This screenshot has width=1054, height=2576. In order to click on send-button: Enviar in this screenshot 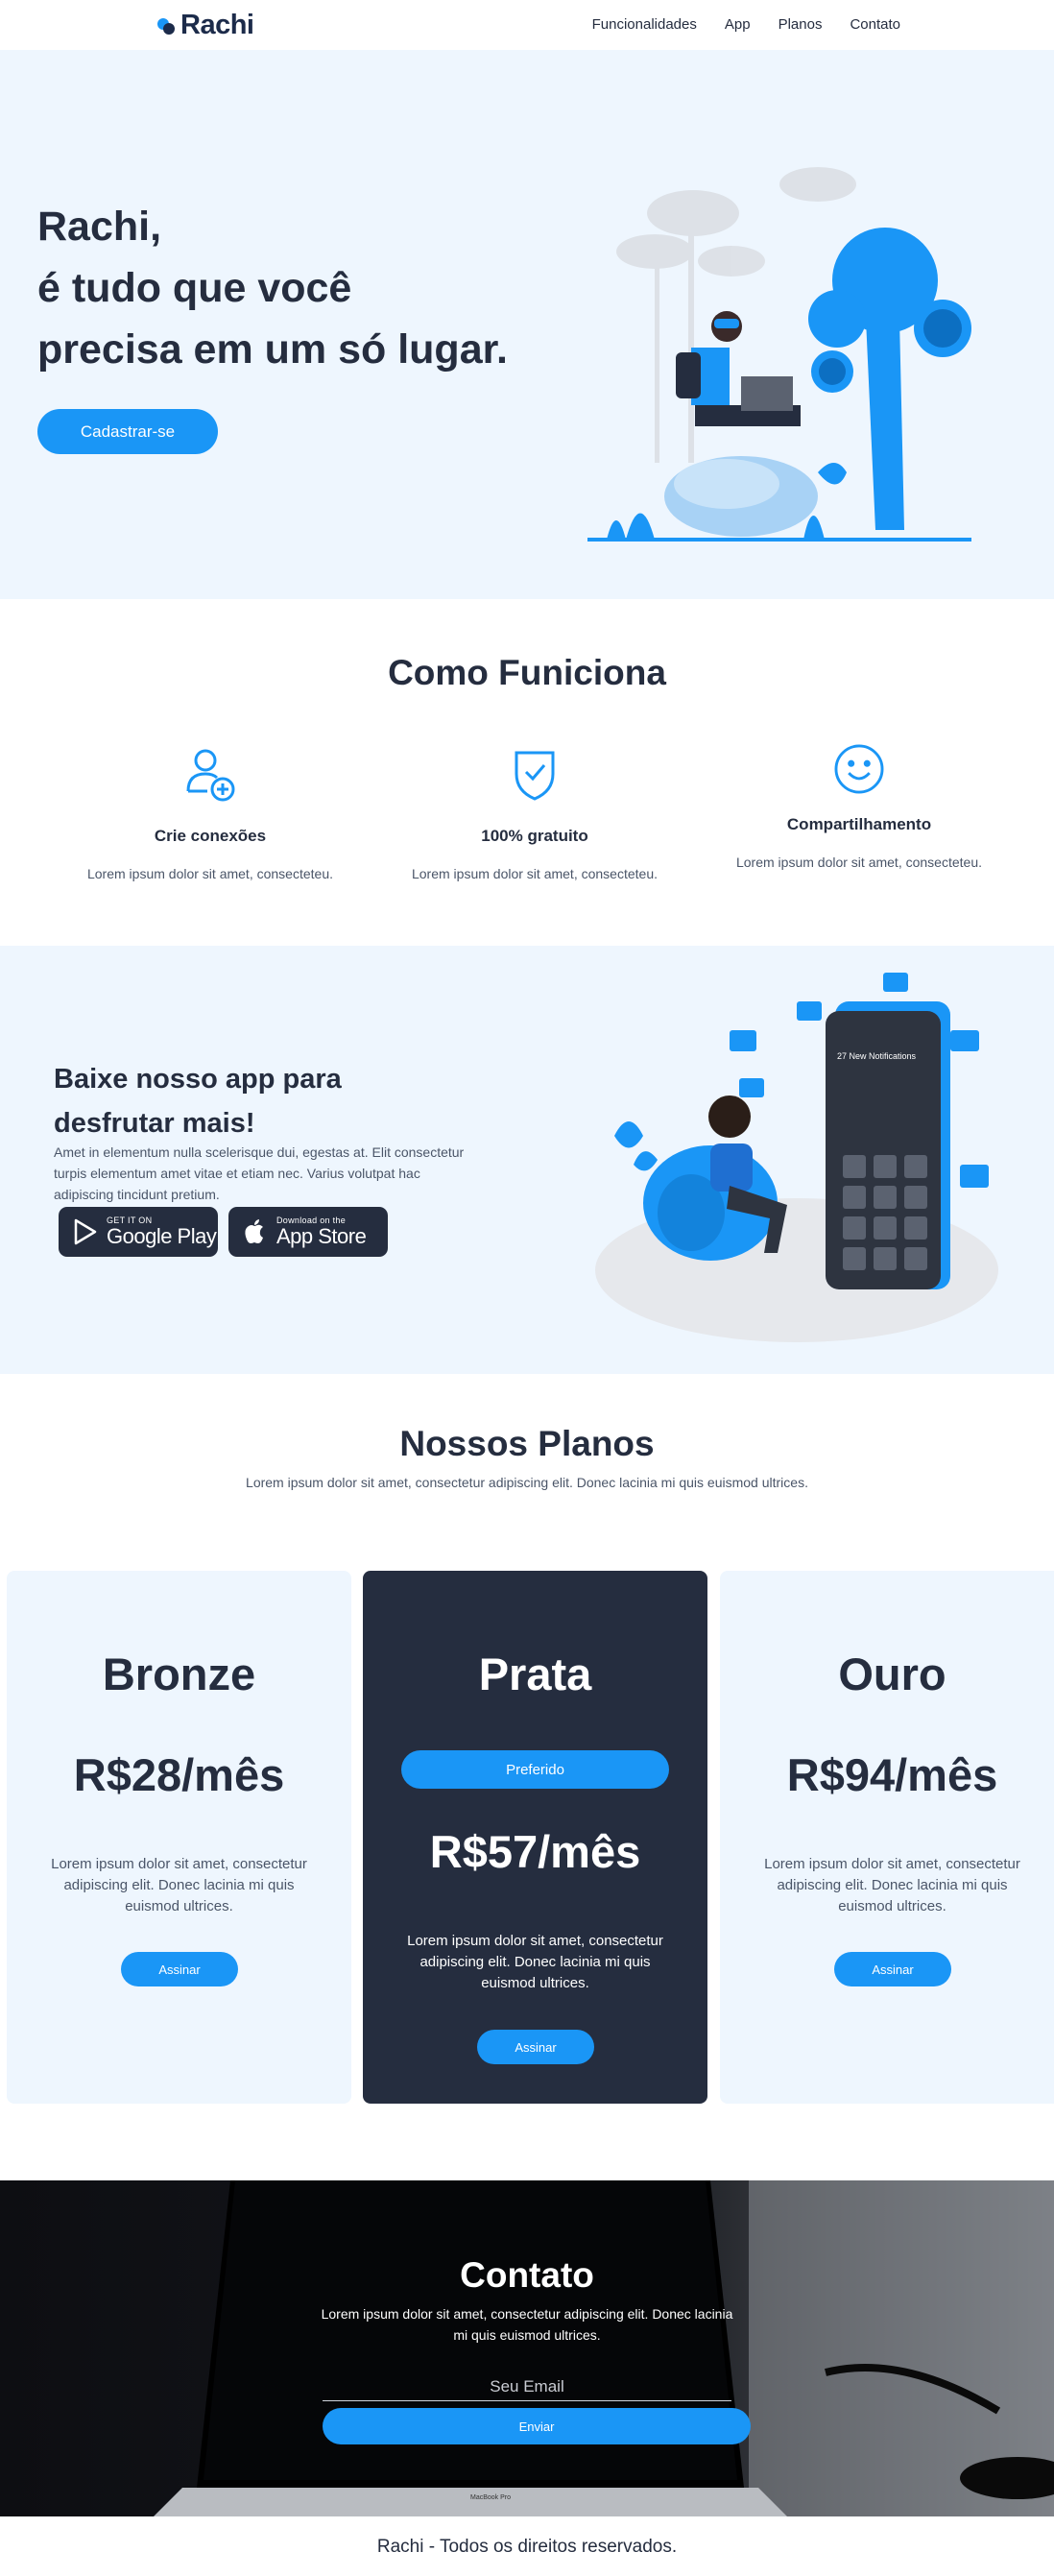, I will do `click(537, 2426)`.